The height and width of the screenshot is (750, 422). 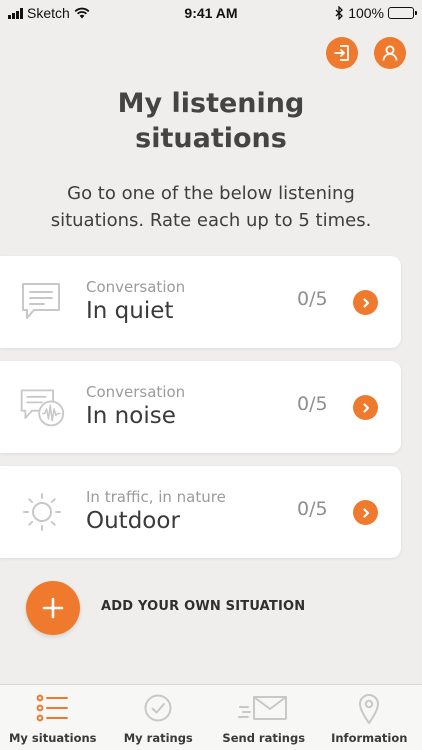 I want to click on tab-information: Information, so click(x=369, y=717).